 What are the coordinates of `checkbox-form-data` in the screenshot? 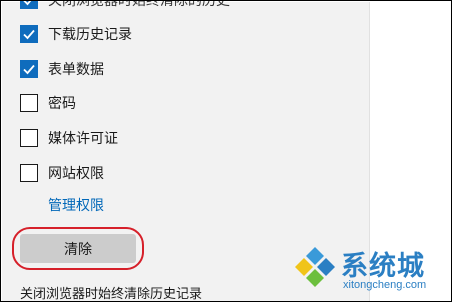 It's located at (29, 69).